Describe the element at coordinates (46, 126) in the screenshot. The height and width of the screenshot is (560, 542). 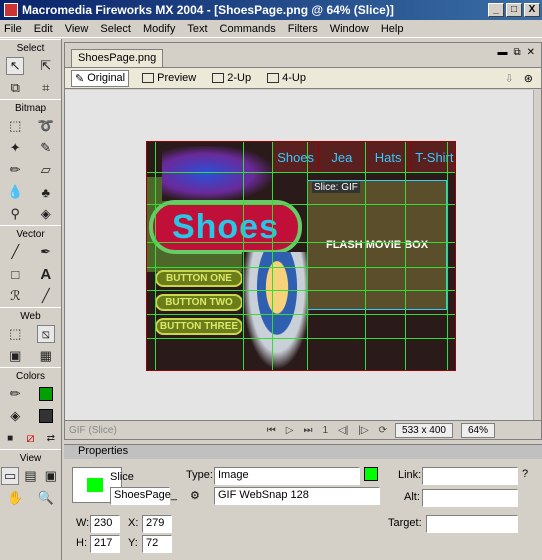
I see `lasso-tool-icon: ➰` at that location.